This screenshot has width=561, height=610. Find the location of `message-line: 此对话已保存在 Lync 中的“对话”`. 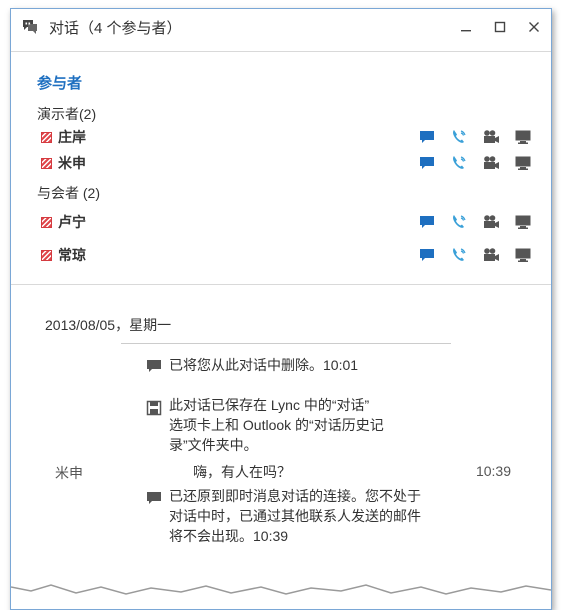

message-line: 此对话已保存在 Lync 中的“对话” is located at coordinates (269, 405).